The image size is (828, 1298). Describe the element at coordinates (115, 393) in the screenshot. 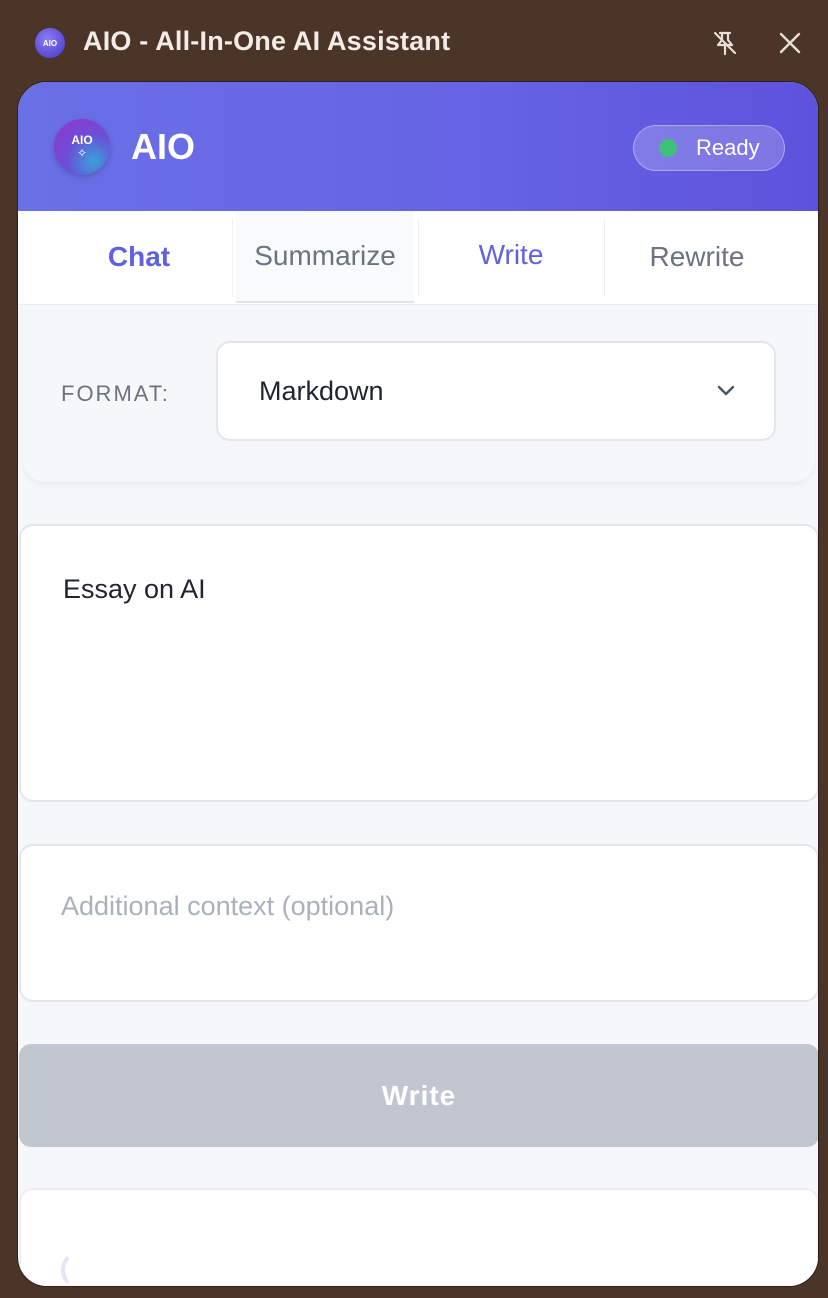

I see `format-label: FORMAT:` at that location.